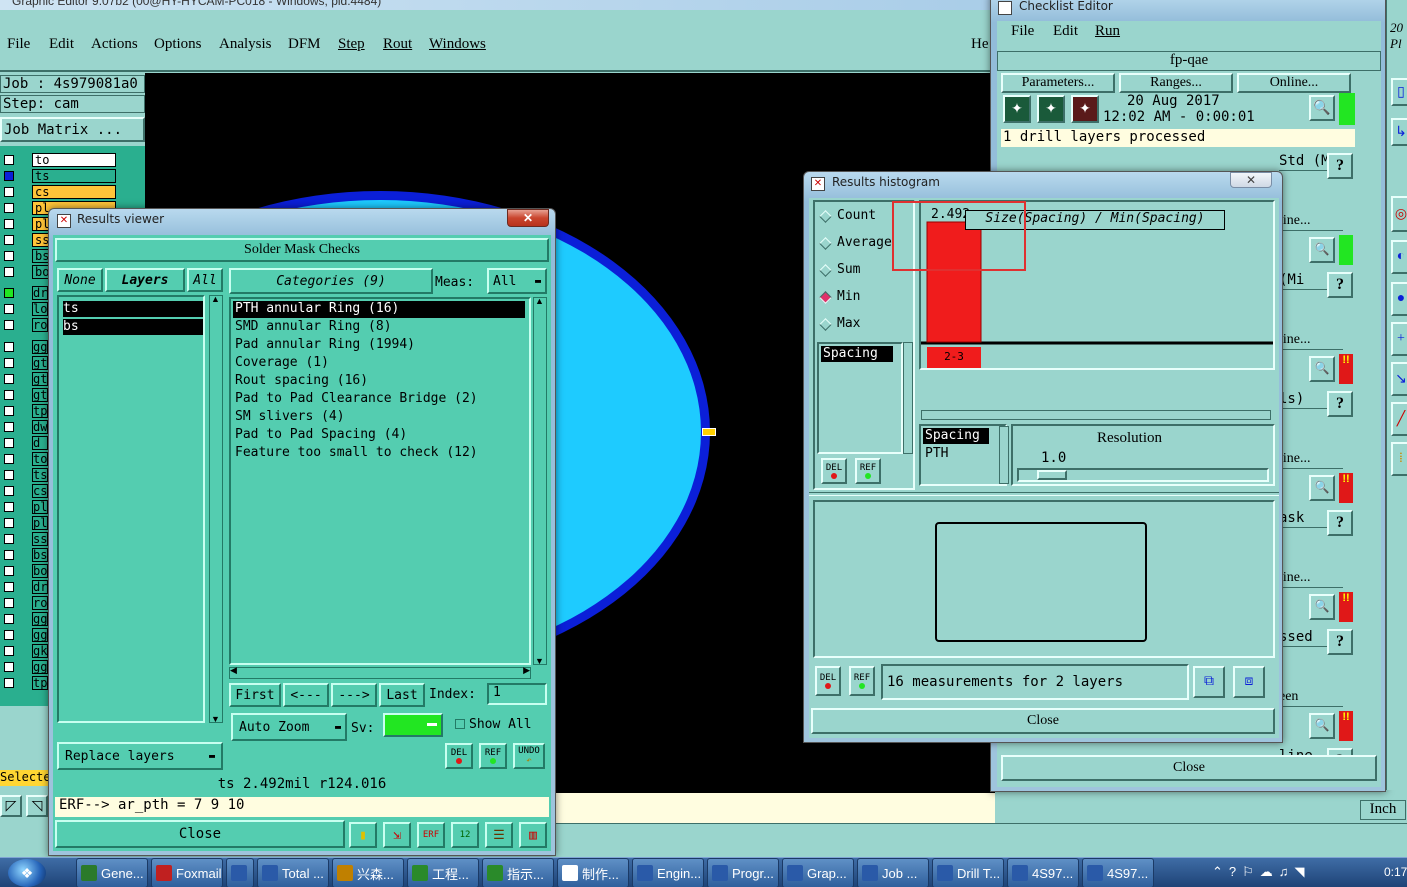 This screenshot has height=887, width=1407. What do you see at coordinates (379, 309) in the screenshot?
I see `category-list-item: PTH annular Ring (16)` at bounding box center [379, 309].